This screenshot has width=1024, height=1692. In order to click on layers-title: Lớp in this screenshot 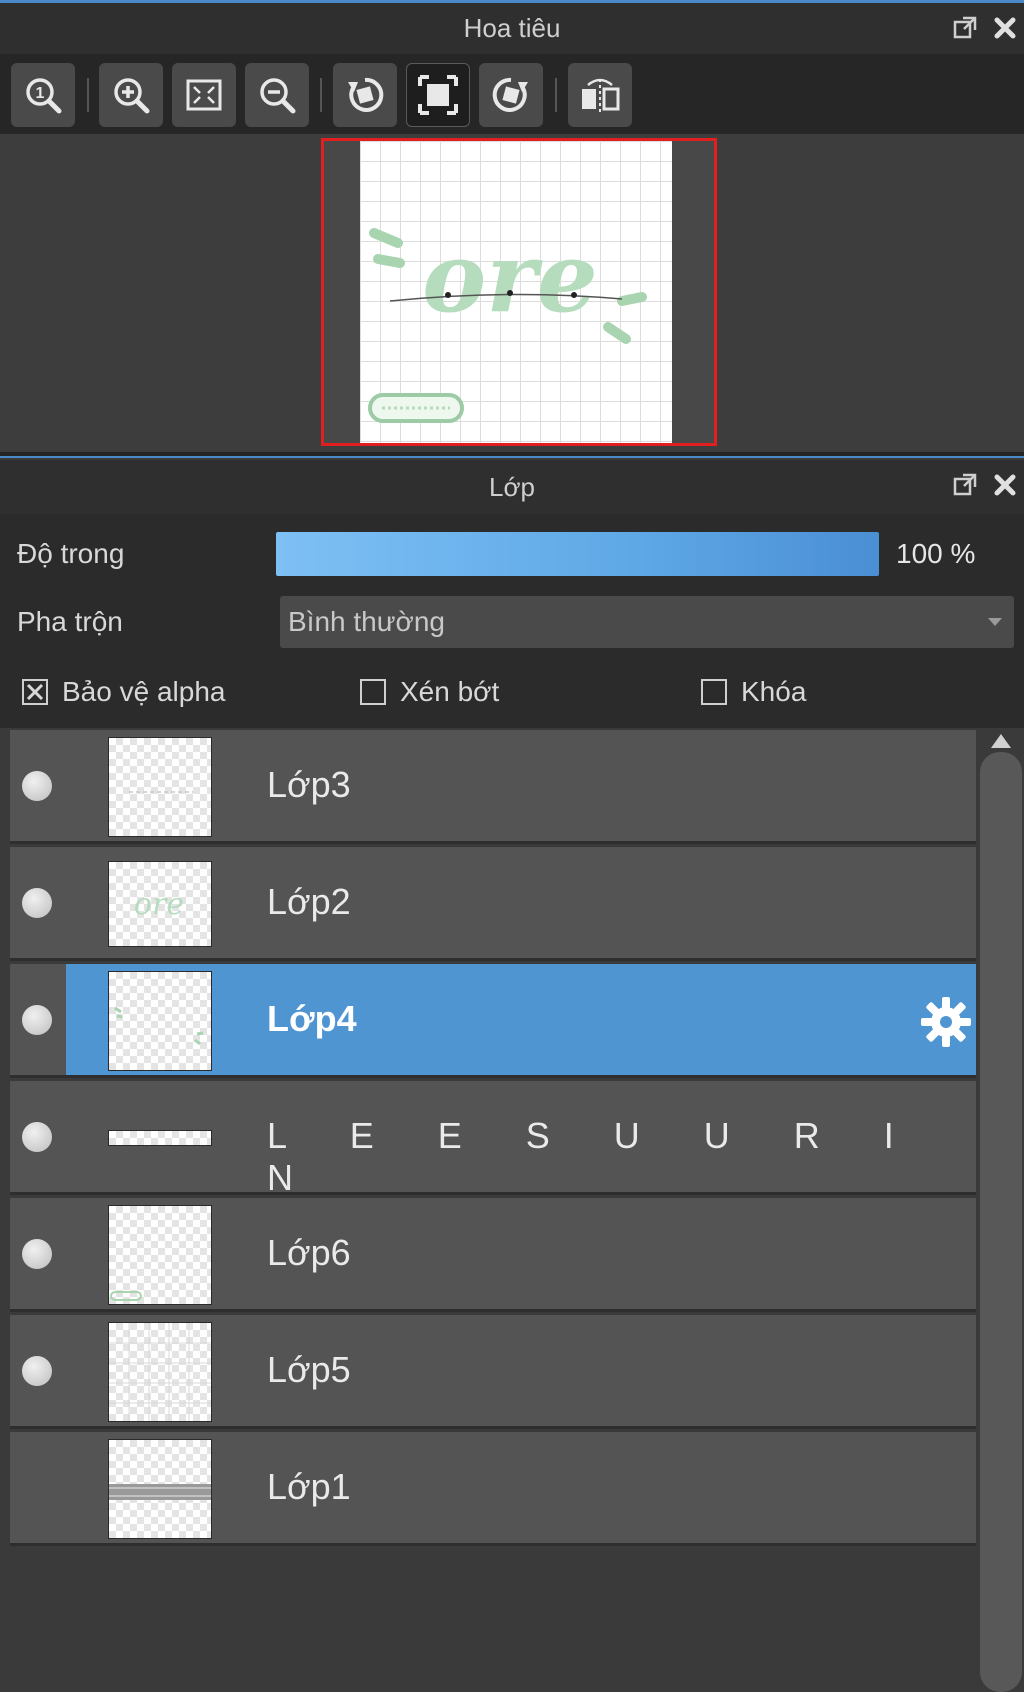, I will do `click(512, 486)`.